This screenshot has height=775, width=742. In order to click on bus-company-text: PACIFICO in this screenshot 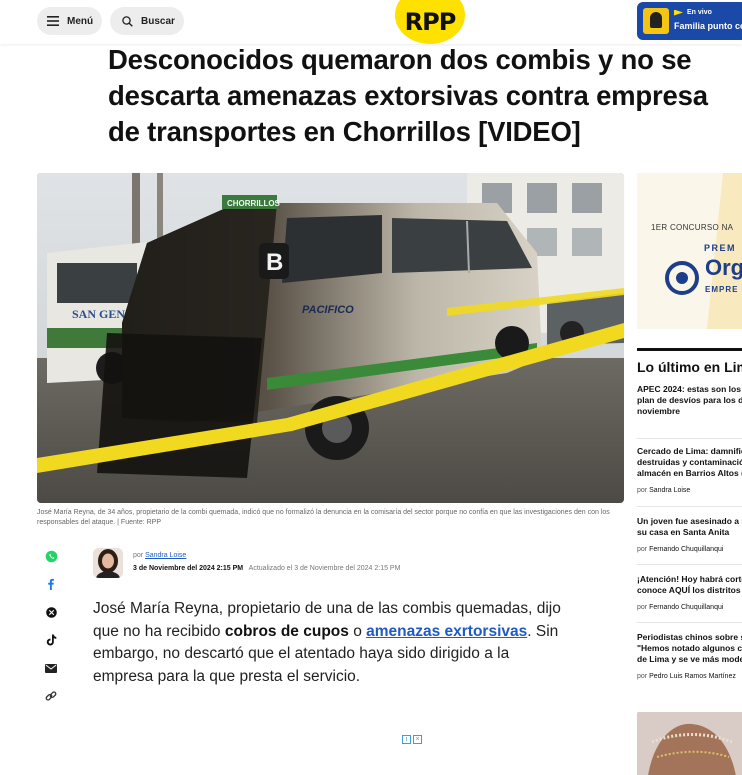, I will do `click(328, 310)`.